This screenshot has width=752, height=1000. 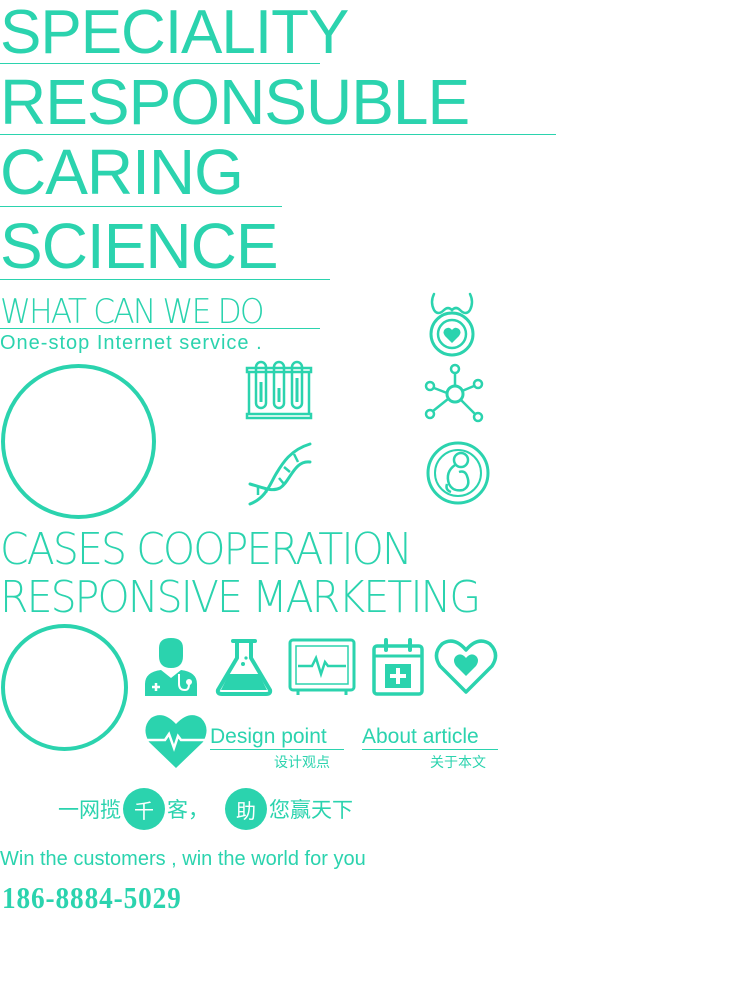 I want to click on services-title: WHAT CAN WE DO, so click(x=132, y=312).